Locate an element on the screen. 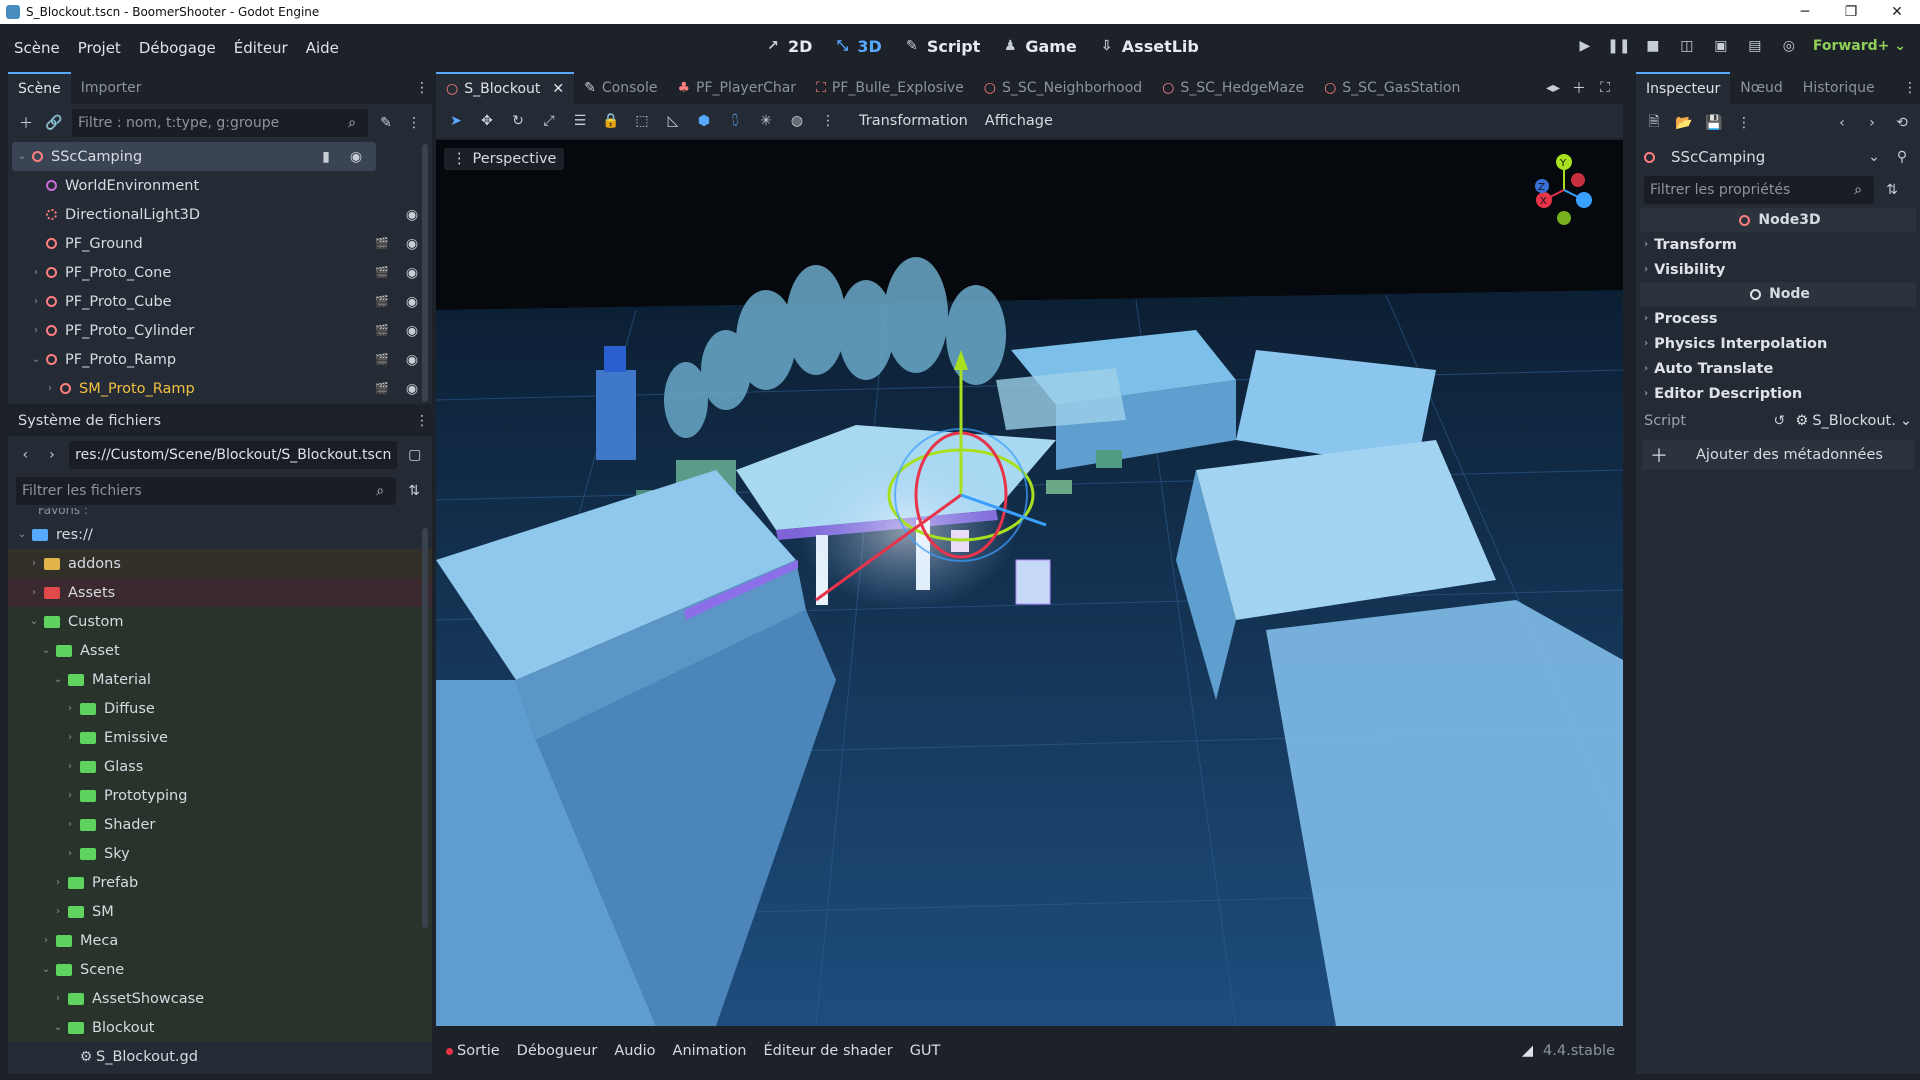 This screenshot has width=1920, height=1080. filesystem-row: › Emissive is located at coordinates (220, 737).